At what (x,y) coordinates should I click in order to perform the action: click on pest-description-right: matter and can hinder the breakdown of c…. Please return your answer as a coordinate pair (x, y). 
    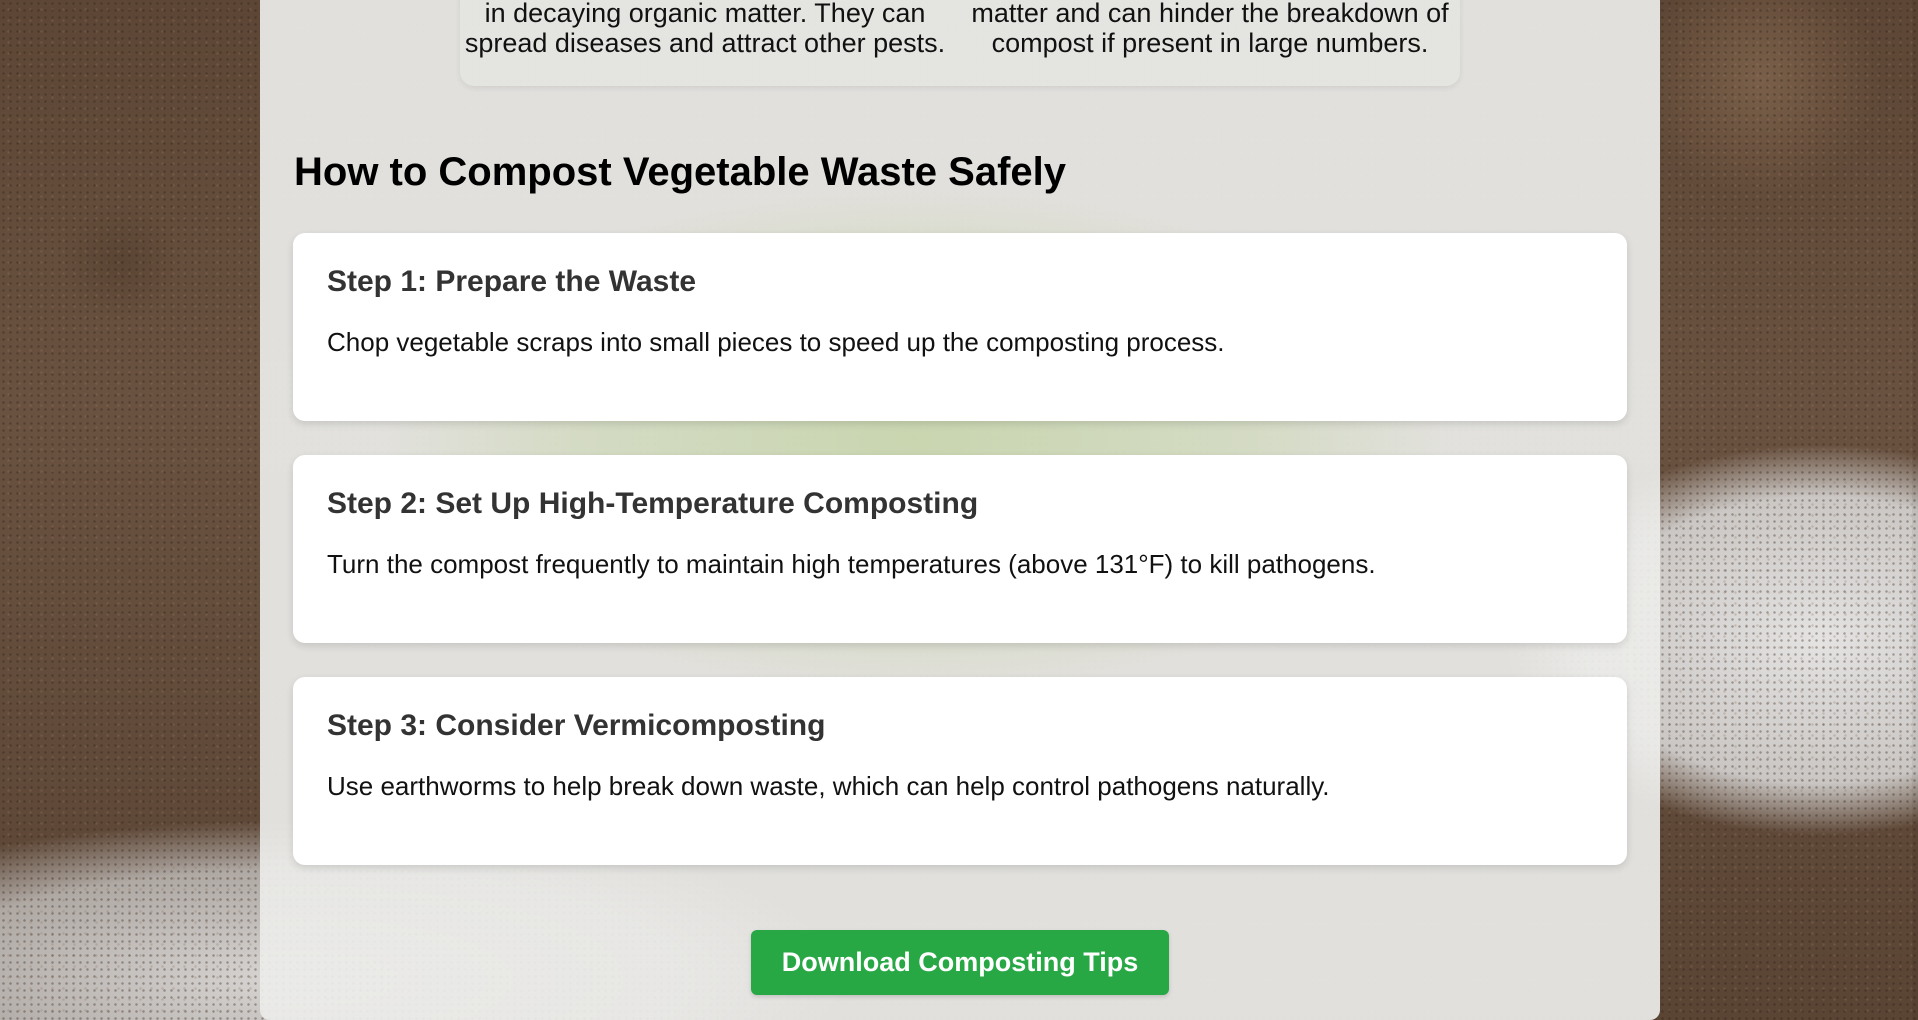
    Looking at the image, I should click on (1210, 29).